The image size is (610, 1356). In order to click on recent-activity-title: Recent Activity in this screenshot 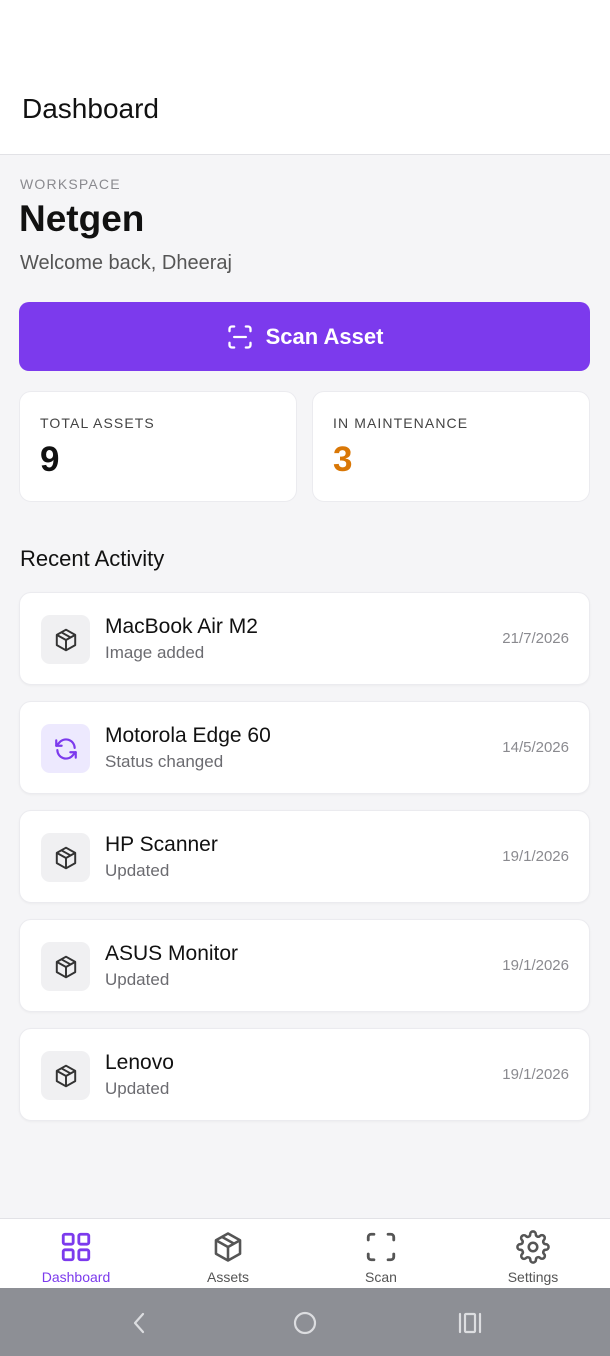, I will do `click(92, 558)`.